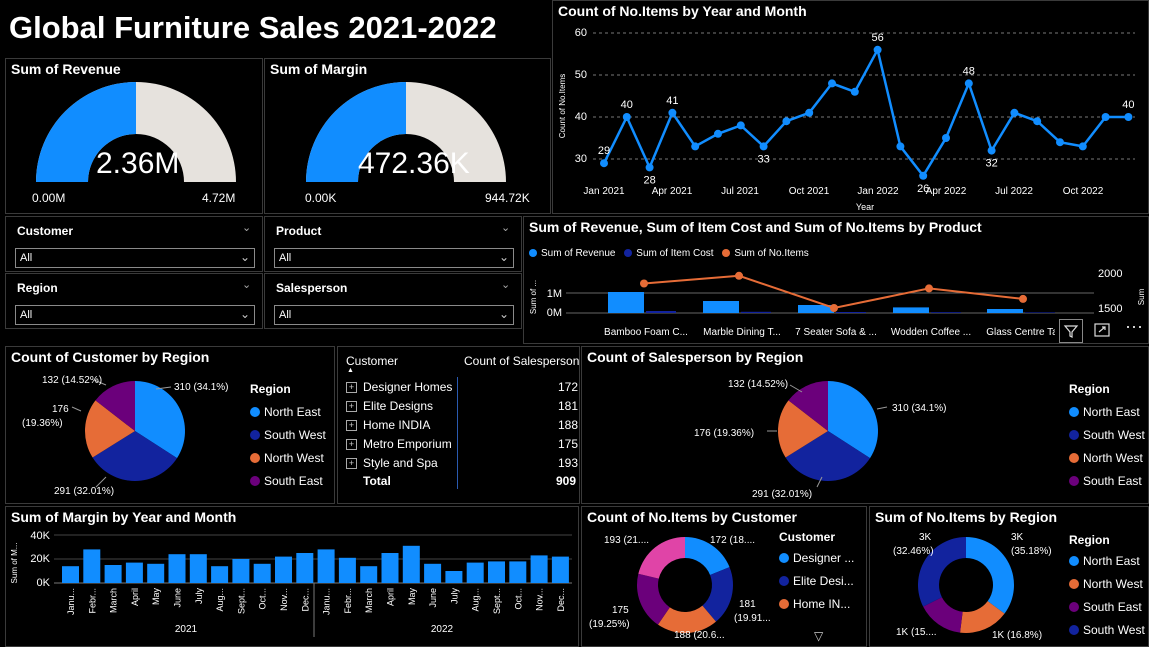 Image resolution: width=1149 pixels, height=647 pixels. What do you see at coordinates (394, 258) in the screenshot?
I see `product-dropdown: All ⌄` at bounding box center [394, 258].